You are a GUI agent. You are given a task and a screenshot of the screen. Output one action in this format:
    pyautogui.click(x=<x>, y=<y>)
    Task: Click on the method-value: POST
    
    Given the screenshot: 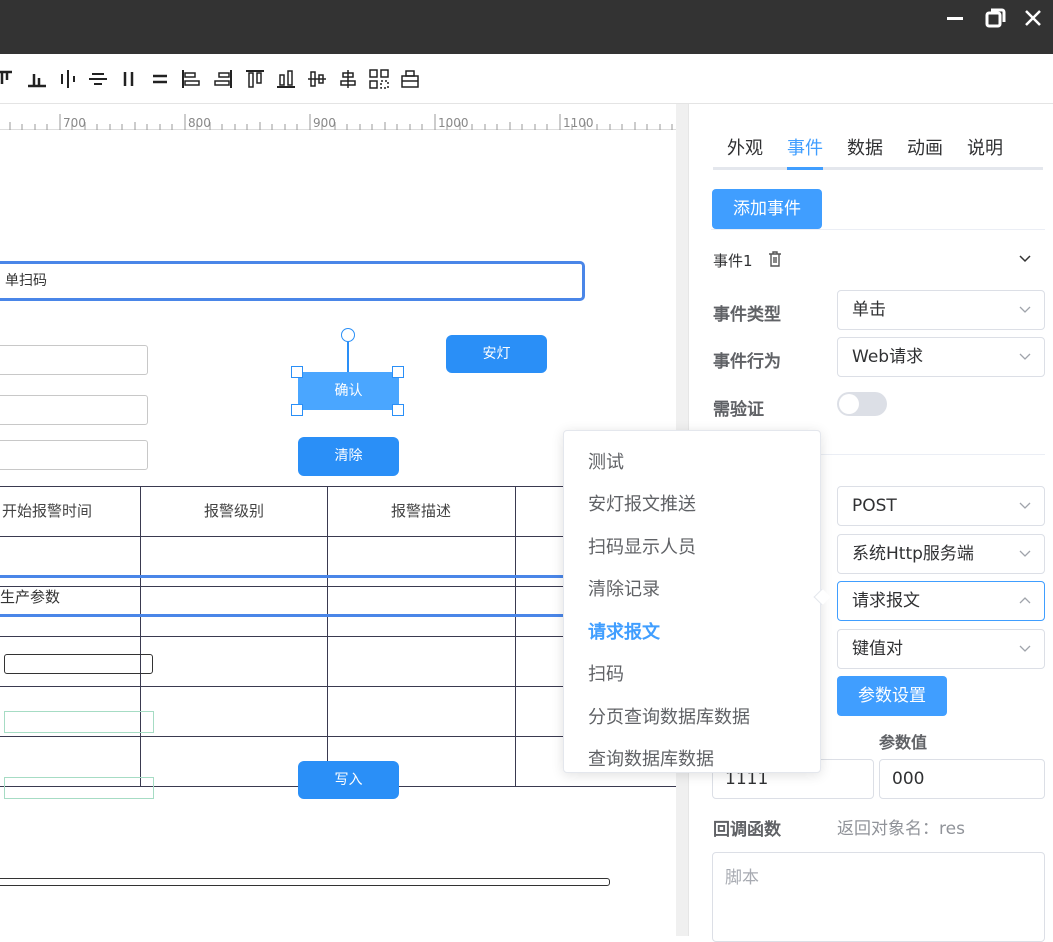 What is the action you would take?
    pyautogui.click(x=874, y=506)
    